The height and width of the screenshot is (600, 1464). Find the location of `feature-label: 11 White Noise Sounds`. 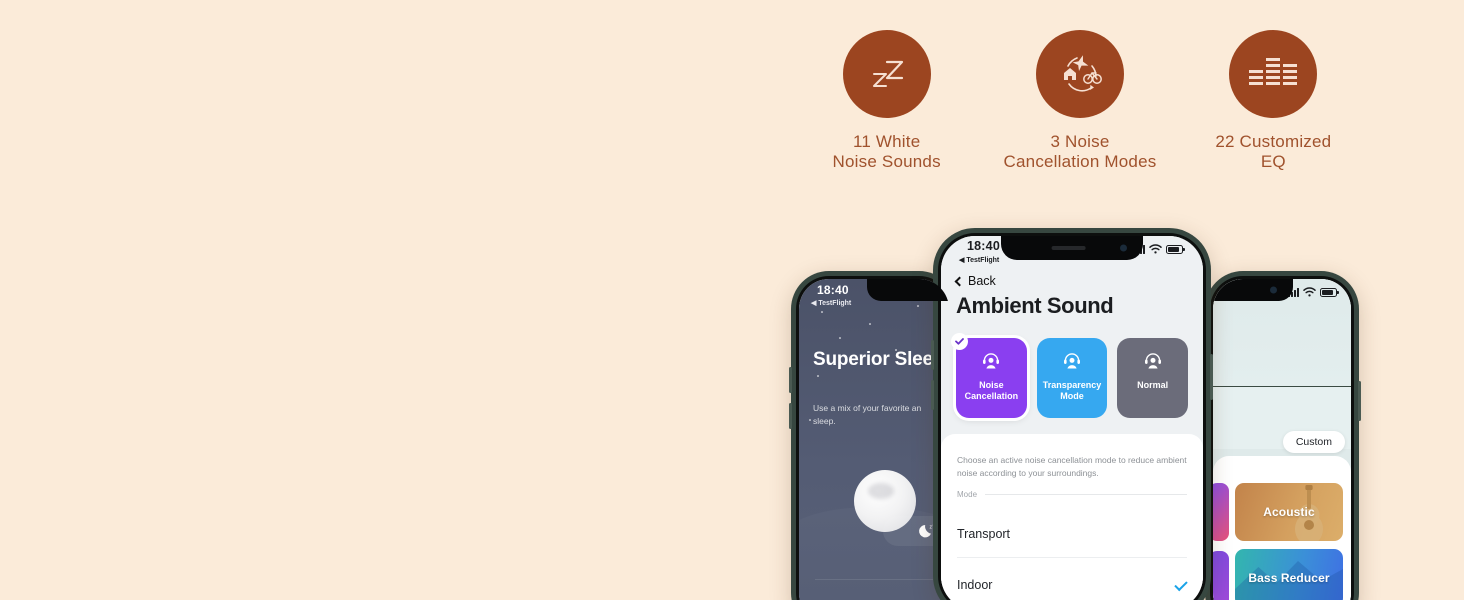

feature-label: 11 White Noise Sounds is located at coordinates (886, 151).